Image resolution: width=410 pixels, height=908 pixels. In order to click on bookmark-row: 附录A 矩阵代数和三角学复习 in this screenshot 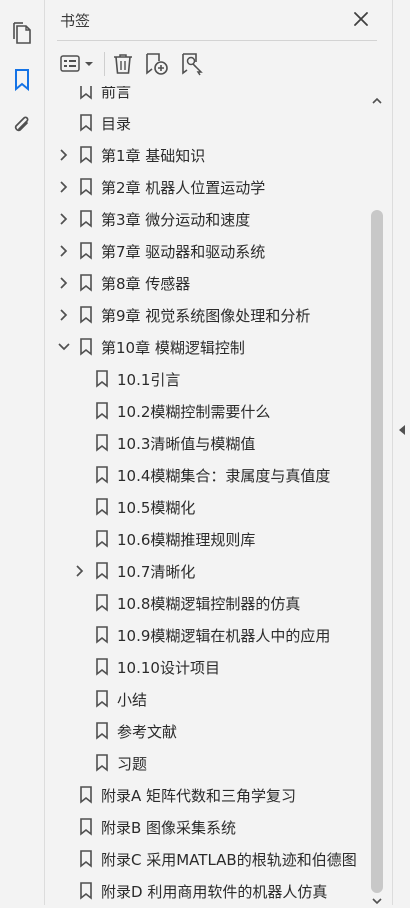, I will do `click(207, 795)`.